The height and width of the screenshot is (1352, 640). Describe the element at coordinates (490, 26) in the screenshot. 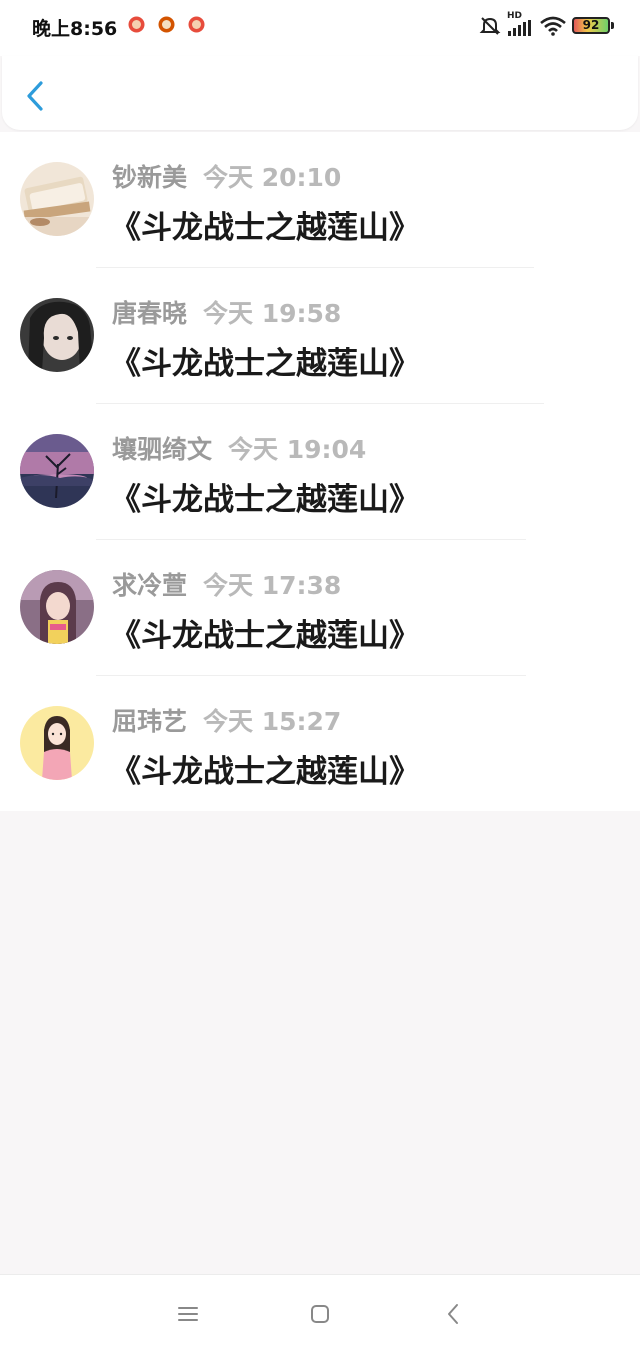

I see `mute-bell-icon` at that location.